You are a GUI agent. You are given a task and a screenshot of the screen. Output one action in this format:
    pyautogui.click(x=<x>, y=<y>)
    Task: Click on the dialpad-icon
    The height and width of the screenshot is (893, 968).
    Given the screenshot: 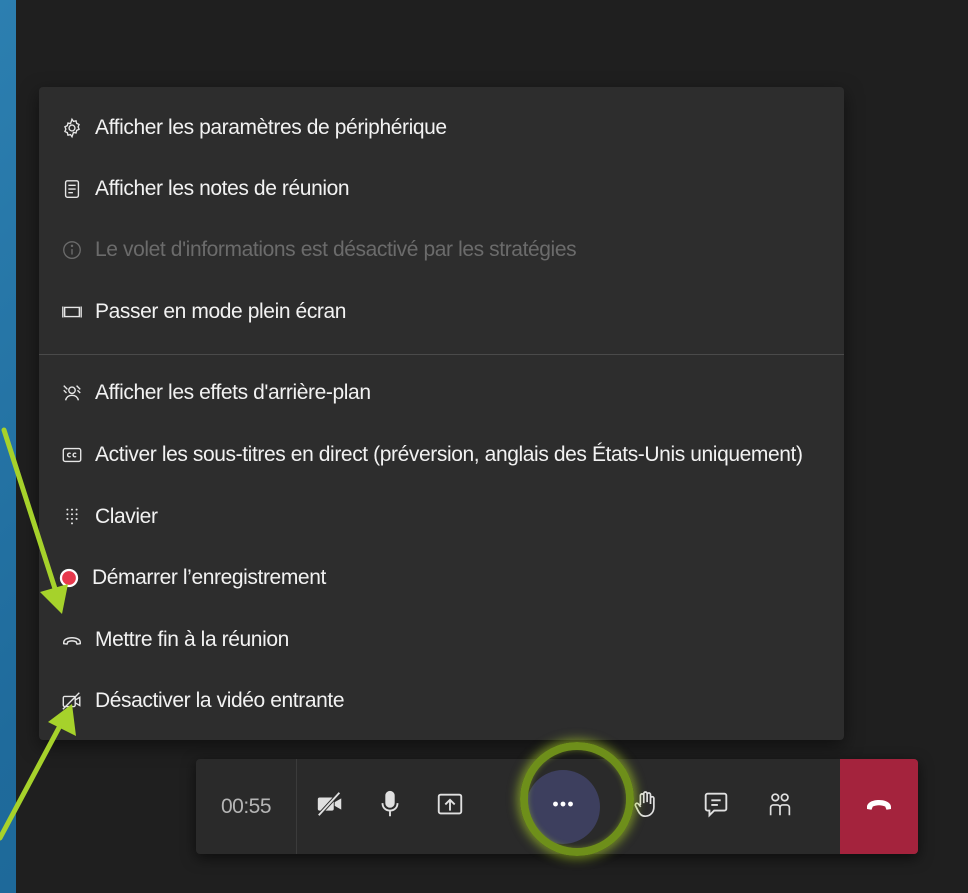 What is the action you would take?
    pyautogui.click(x=72, y=517)
    